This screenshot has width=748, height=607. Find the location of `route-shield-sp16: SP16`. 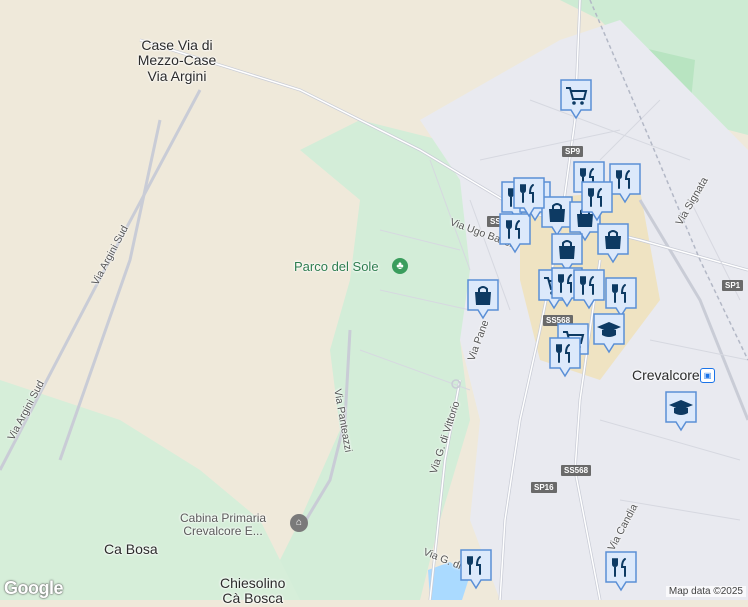

route-shield-sp16: SP16 is located at coordinates (544, 487).